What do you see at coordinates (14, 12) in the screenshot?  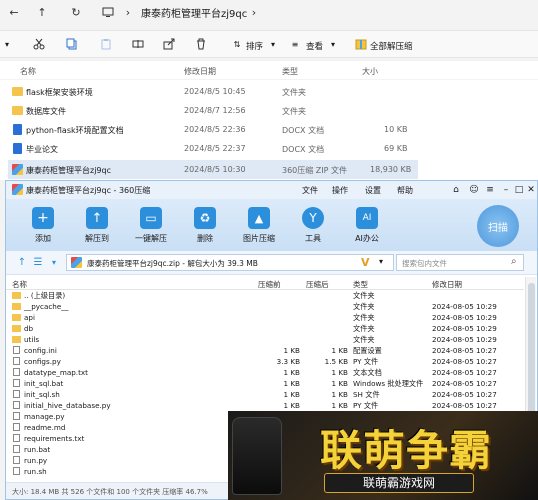 I see `back-arrow-icon: ←` at bounding box center [14, 12].